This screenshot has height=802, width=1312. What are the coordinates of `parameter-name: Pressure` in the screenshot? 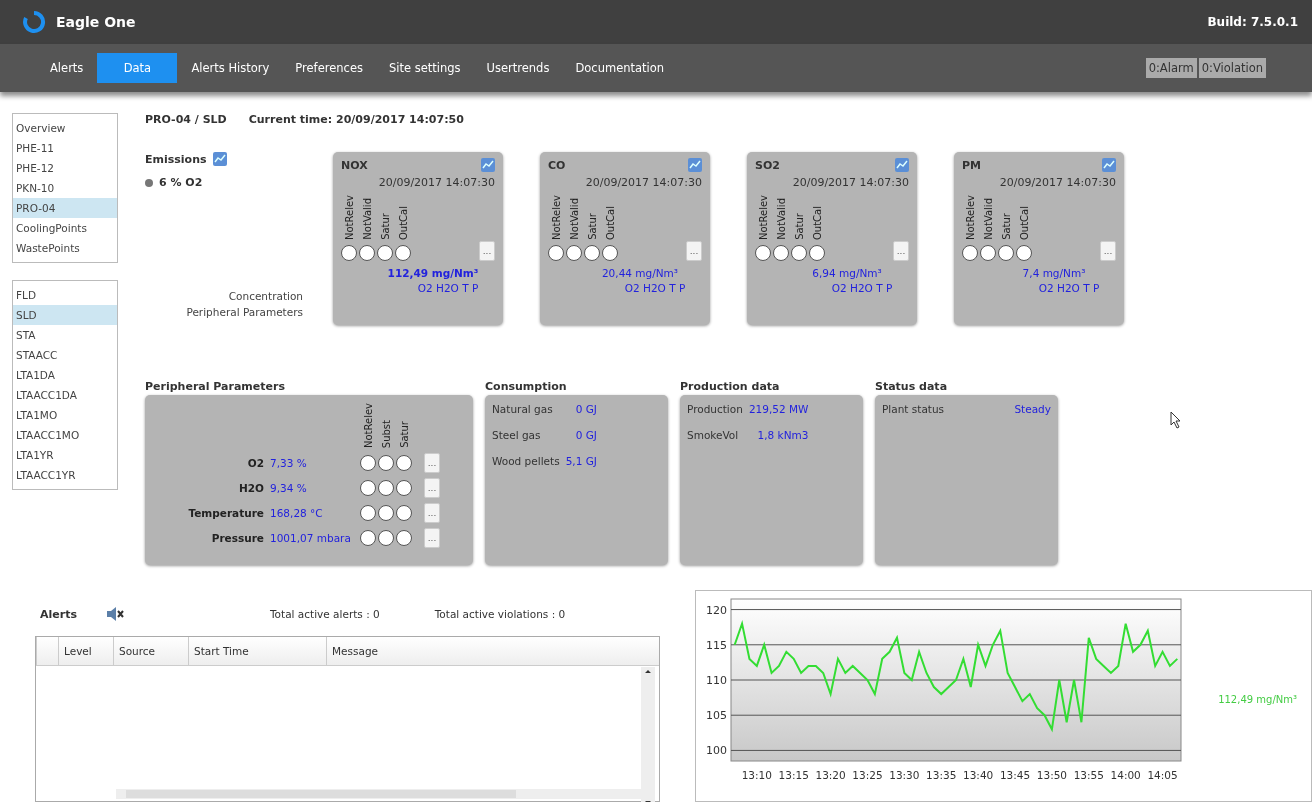 It's located at (237, 538).